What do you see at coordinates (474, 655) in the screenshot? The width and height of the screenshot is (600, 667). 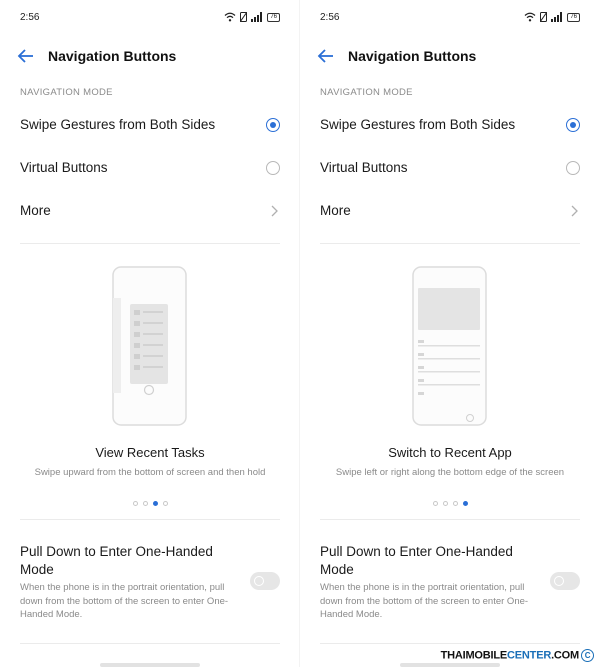 I see `watermark-brand-a: THAIMOBILE` at bounding box center [474, 655].